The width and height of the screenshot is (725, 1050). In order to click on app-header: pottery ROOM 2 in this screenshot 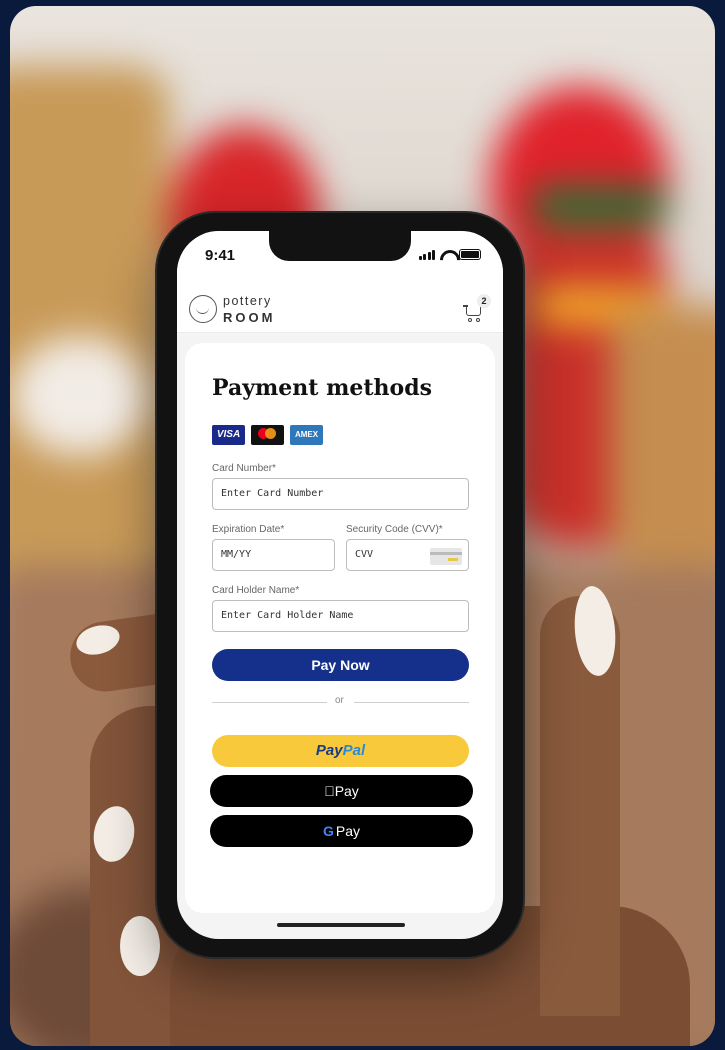, I will do `click(340, 304)`.